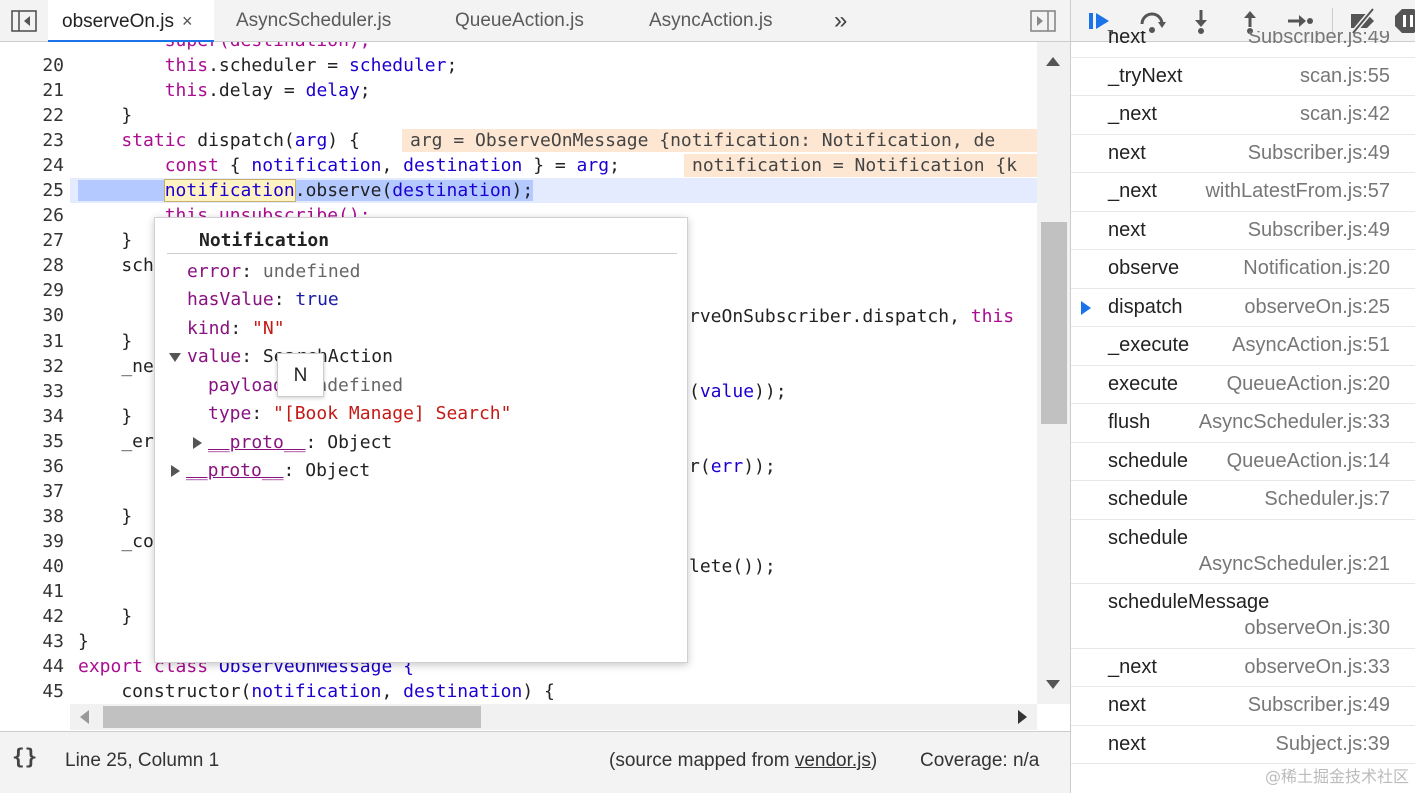 The image size is (1415, 793). I want to click on value-tooltip: N, so click(300, 375).